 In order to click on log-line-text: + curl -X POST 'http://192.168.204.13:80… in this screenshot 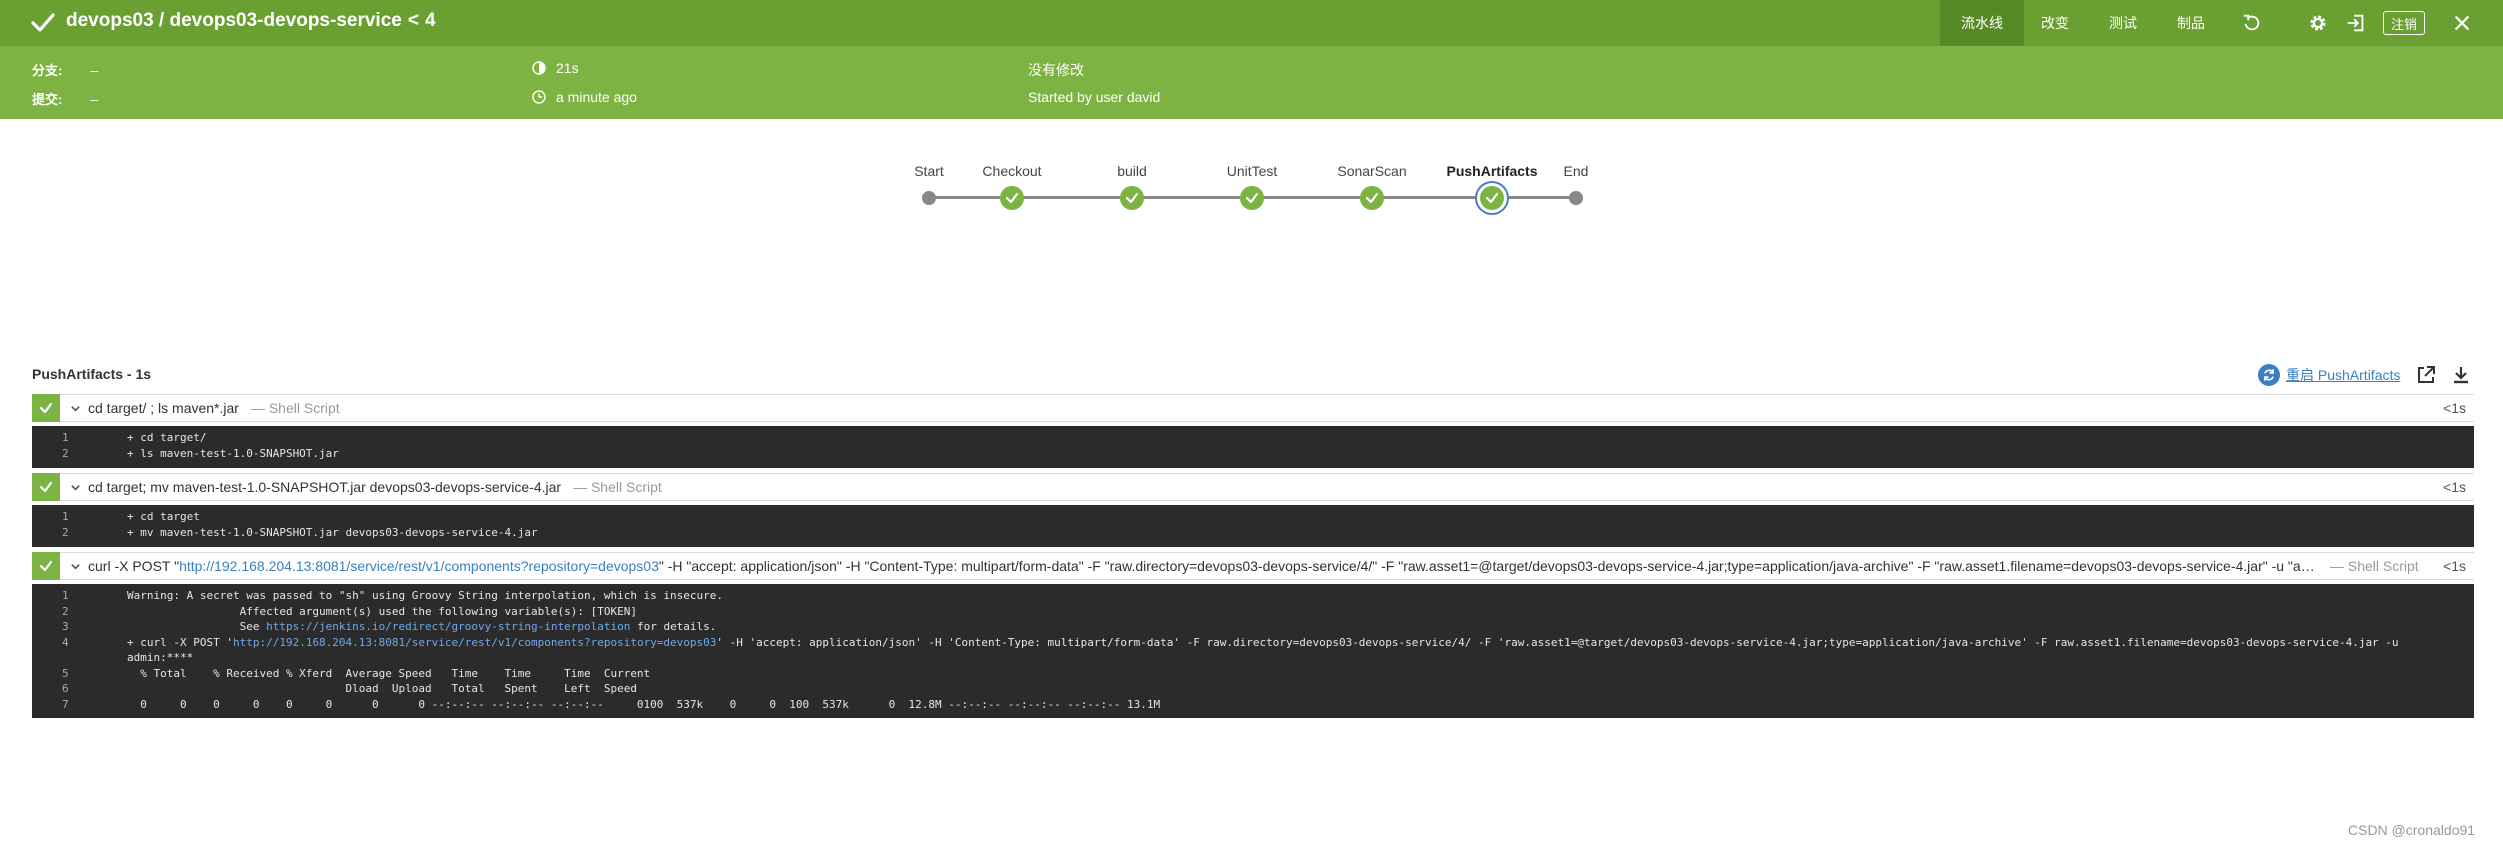, I will do `click(1263, 643)`.